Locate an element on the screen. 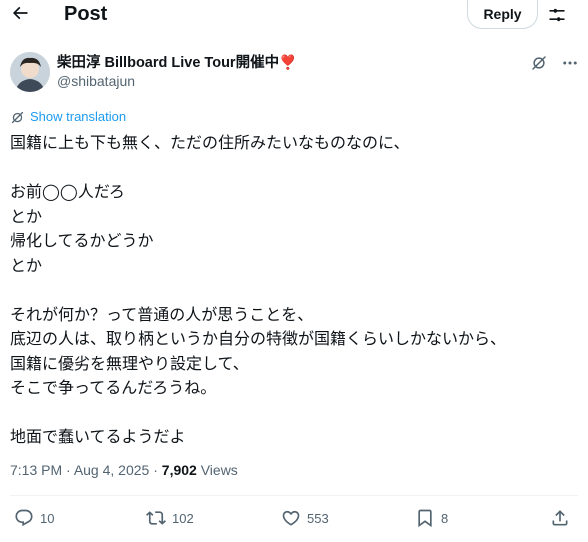 The width and height of the screenshot is (588, 542). reply-icon is located at coordinates (24, 518).